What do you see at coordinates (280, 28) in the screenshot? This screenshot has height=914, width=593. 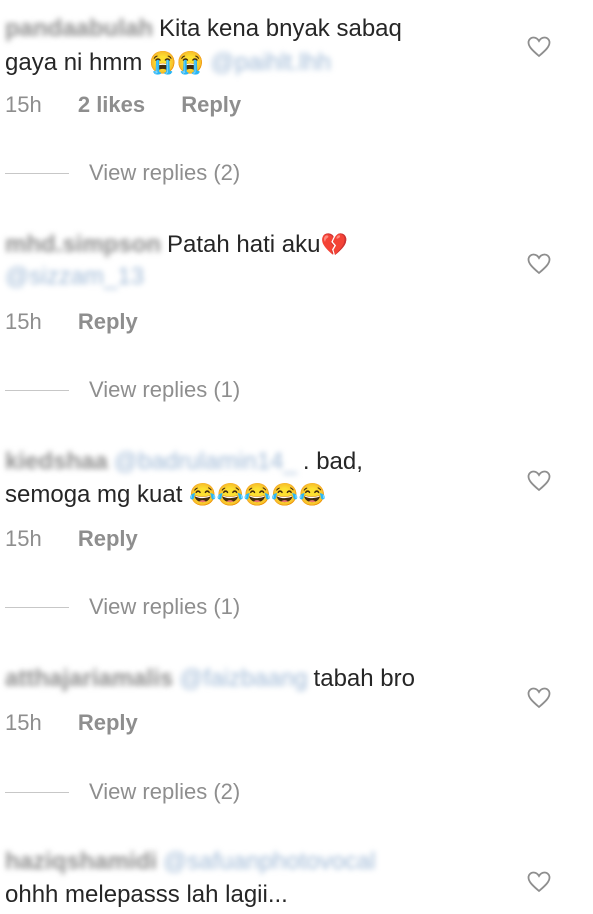 I see `comment-text: Kita kena bnyak sabaq` at bounding box center [280, 28].